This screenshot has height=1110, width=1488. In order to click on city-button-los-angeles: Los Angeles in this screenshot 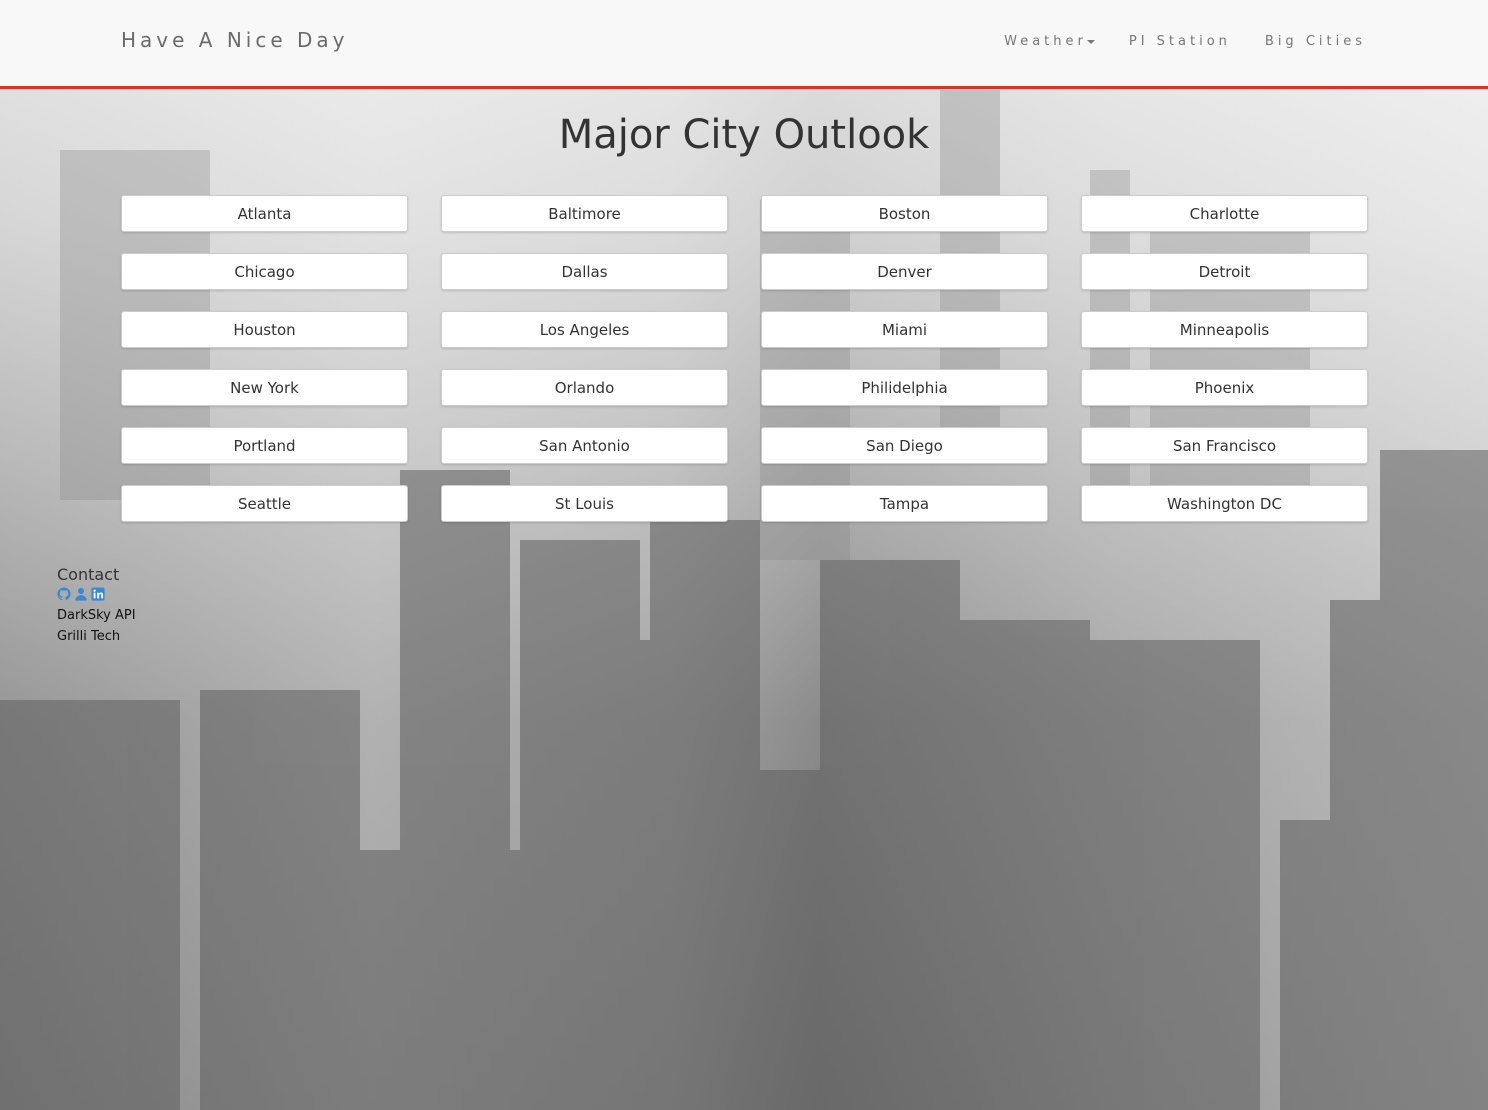, I will do `click(584, 329)`.